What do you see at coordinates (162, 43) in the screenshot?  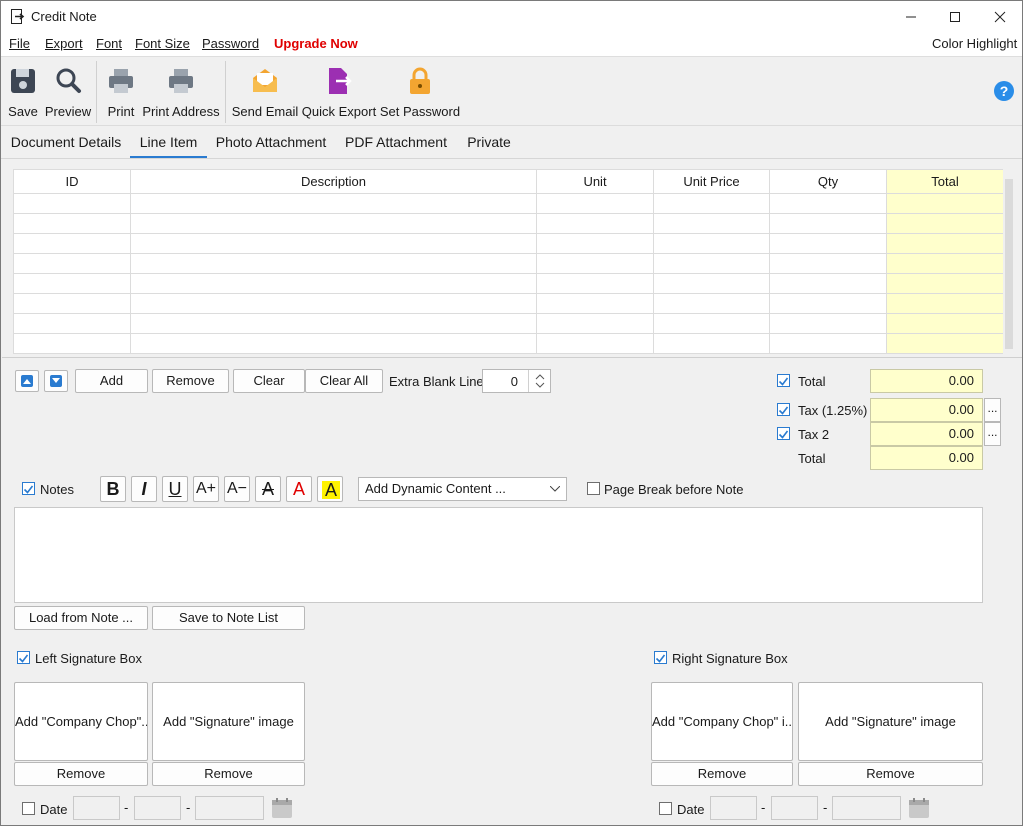 I see `menu-font-size: Font Size` at bounding box center [162, 43].